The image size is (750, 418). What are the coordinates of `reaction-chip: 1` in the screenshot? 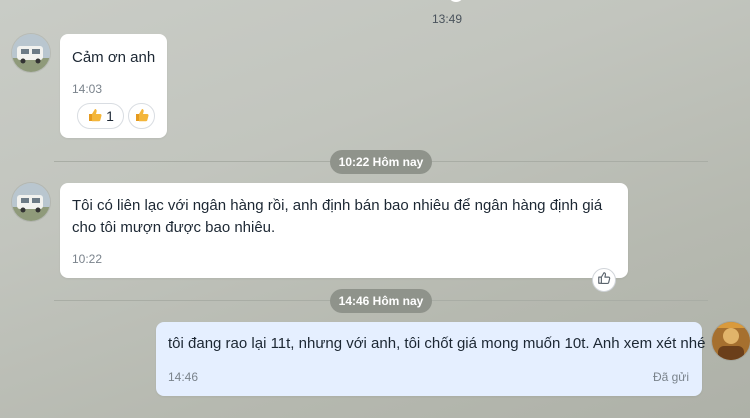 It's located at (100, 116).